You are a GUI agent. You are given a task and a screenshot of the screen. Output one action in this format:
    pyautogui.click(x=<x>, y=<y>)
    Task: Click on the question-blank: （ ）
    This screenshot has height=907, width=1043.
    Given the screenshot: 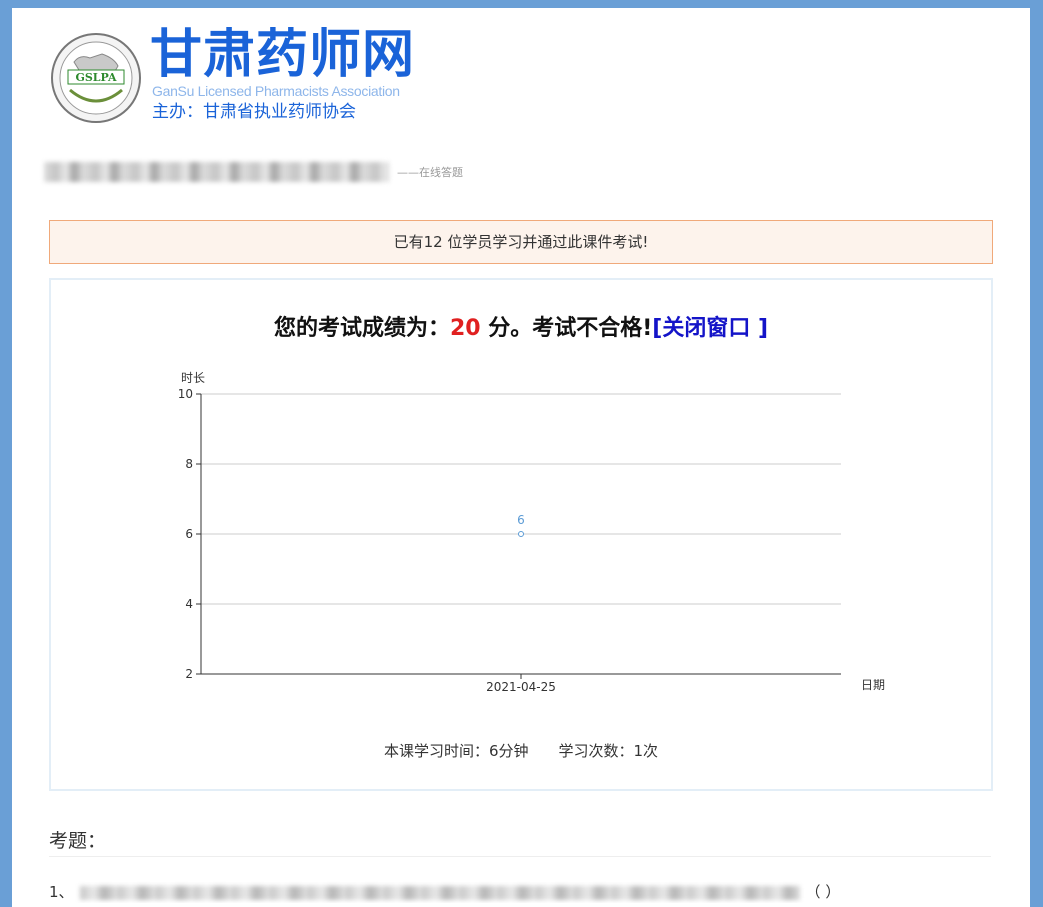 What is the action you would take?
    pyautogui.click(x=823, y=892)
    